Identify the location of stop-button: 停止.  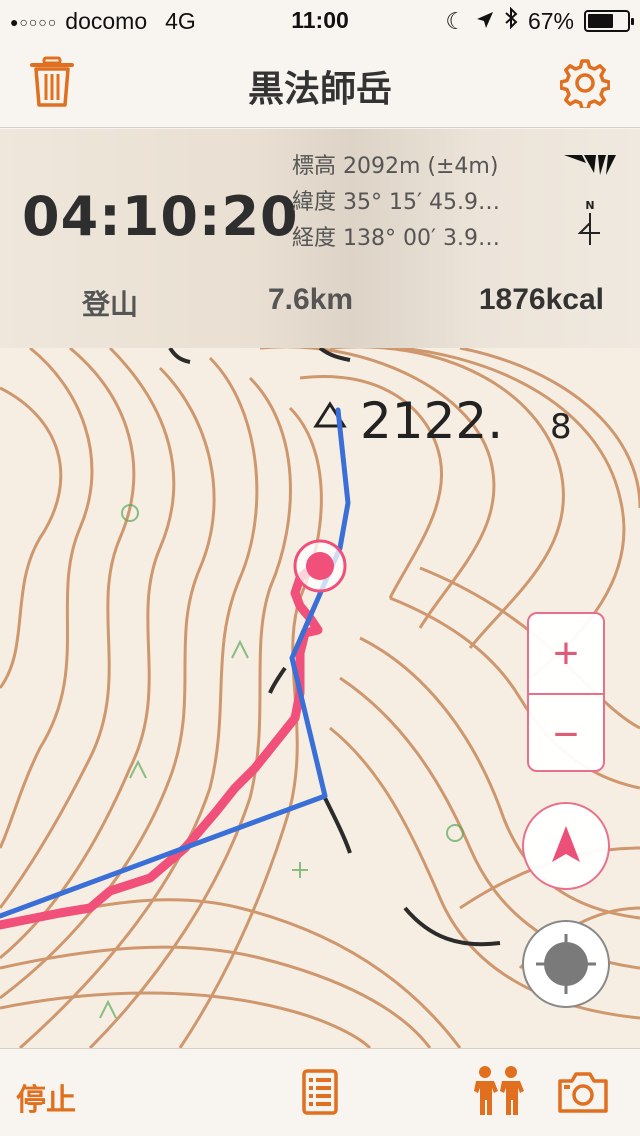
(46, 1097).